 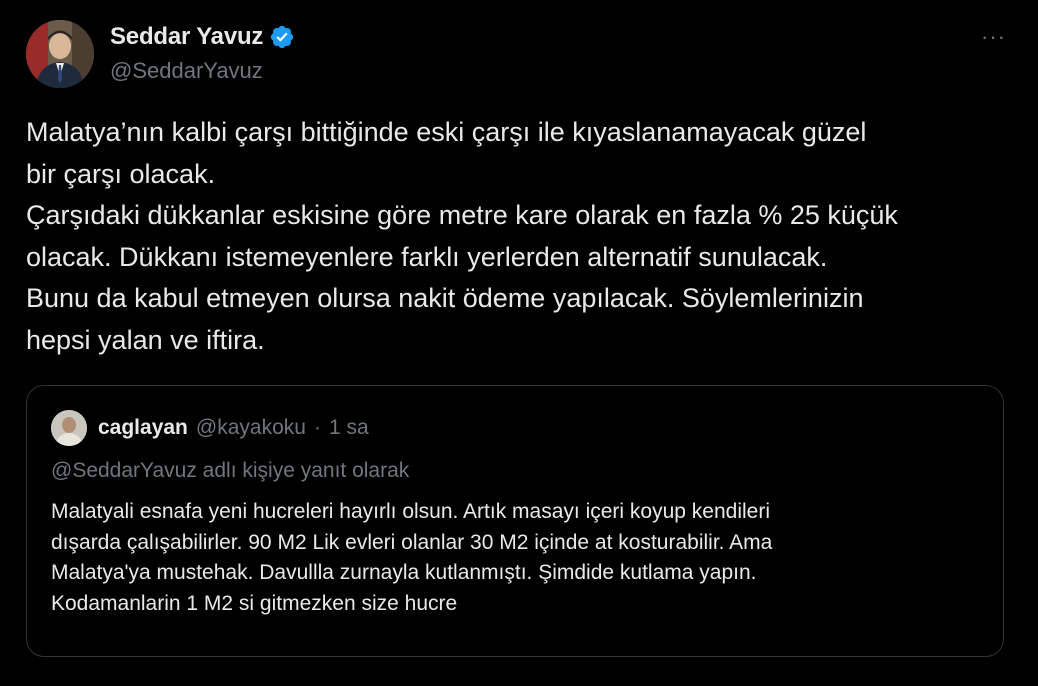 I want to click on avatar-photo-icon, so click(x=60, y=54).